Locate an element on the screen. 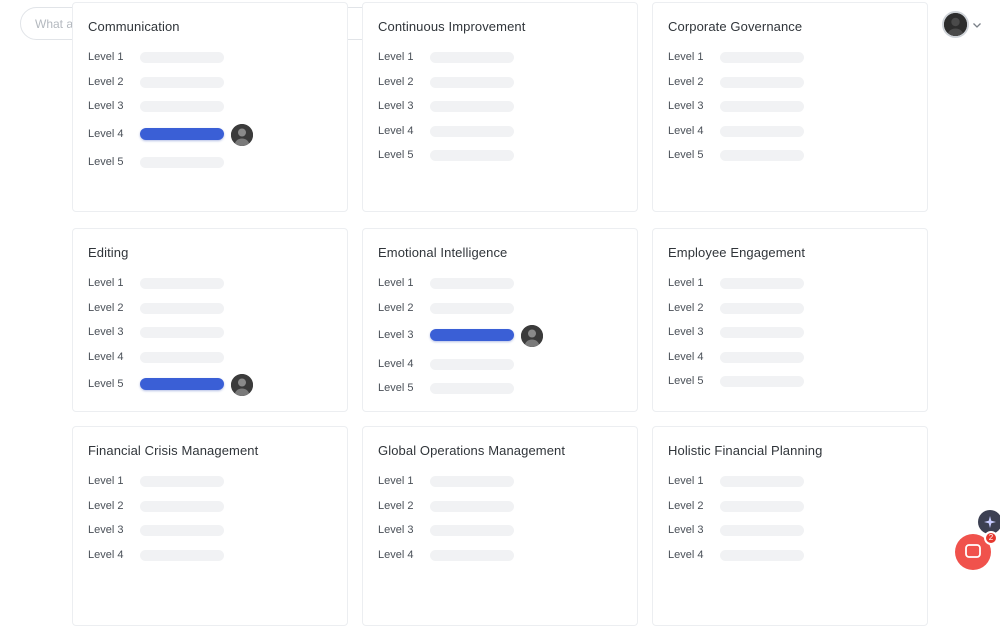 This screenshot has height=626, width=1000. chevron-down-icon is located at coordinates (977, 24).